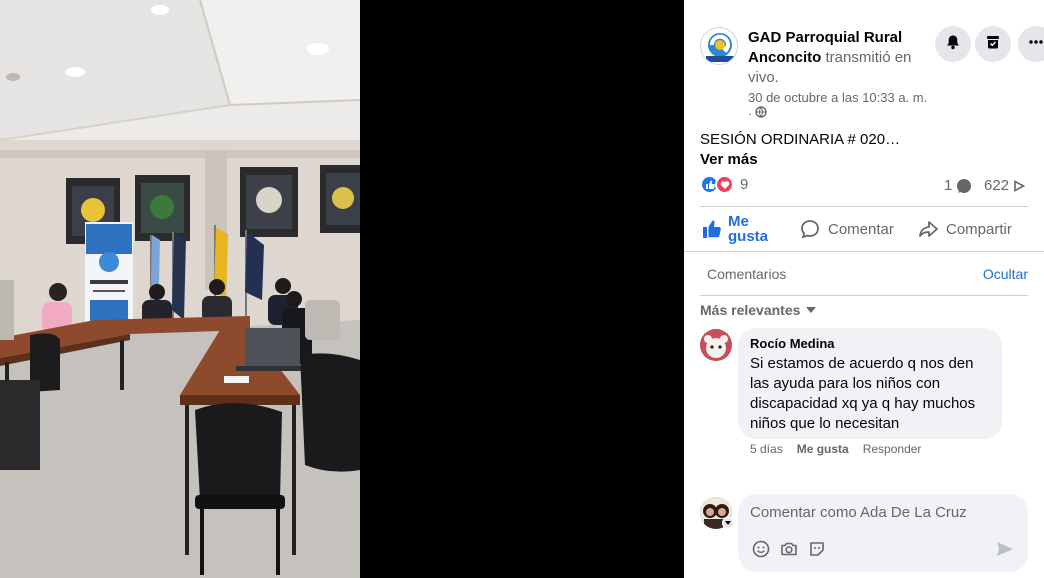  I want to click on love-reaction-icon, so click(724, 184).